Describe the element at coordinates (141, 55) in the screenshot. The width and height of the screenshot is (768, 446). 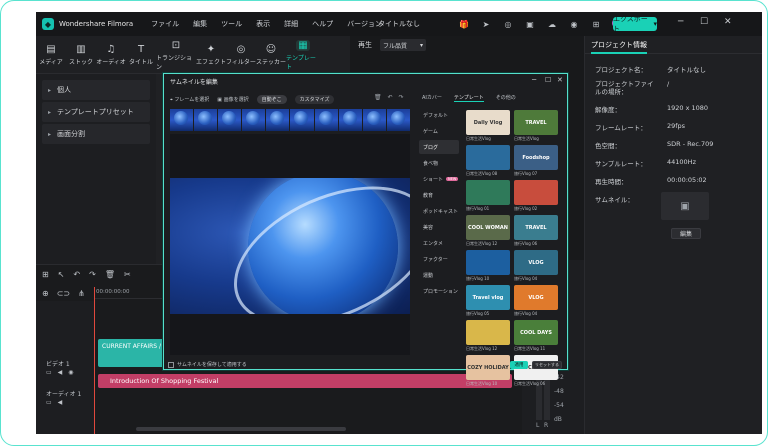
I see `tool-title: T タイトル` at that location.